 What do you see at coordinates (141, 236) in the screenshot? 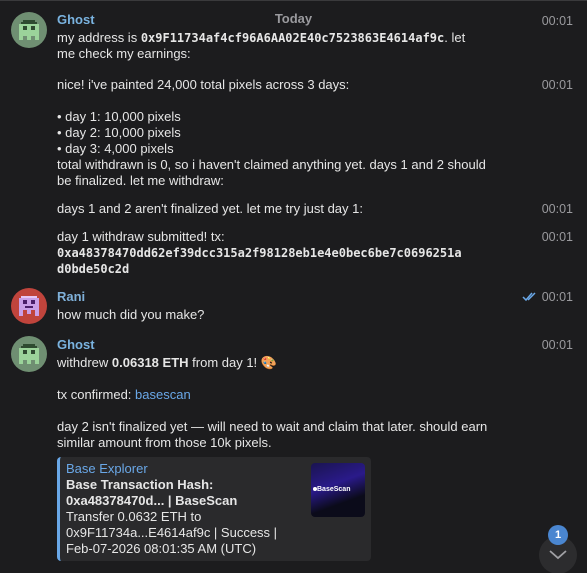
I see `message-line: day 1 withdraw submitted! tx:` at bounding box center [141, 236].